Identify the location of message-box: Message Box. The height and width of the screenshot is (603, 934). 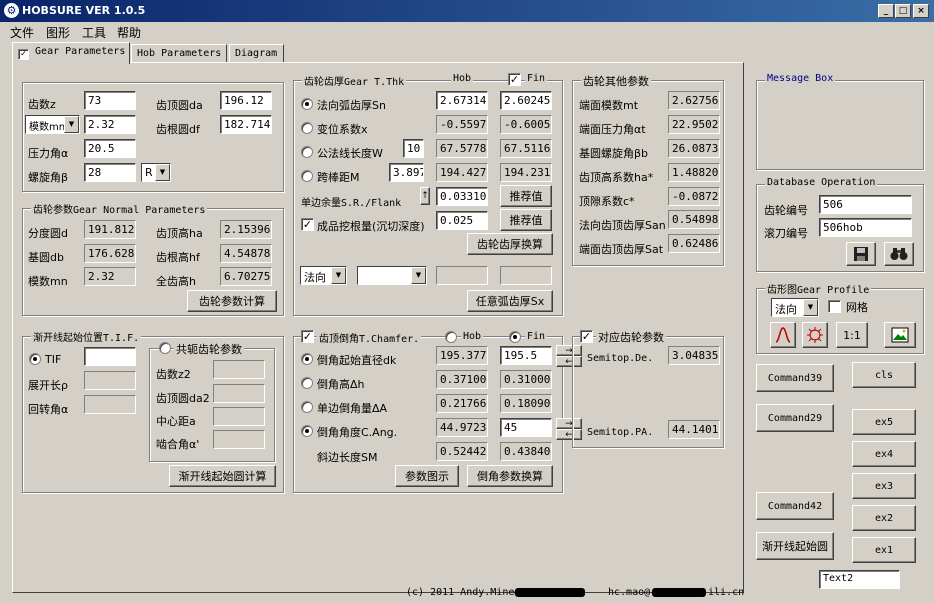
(840, 121).